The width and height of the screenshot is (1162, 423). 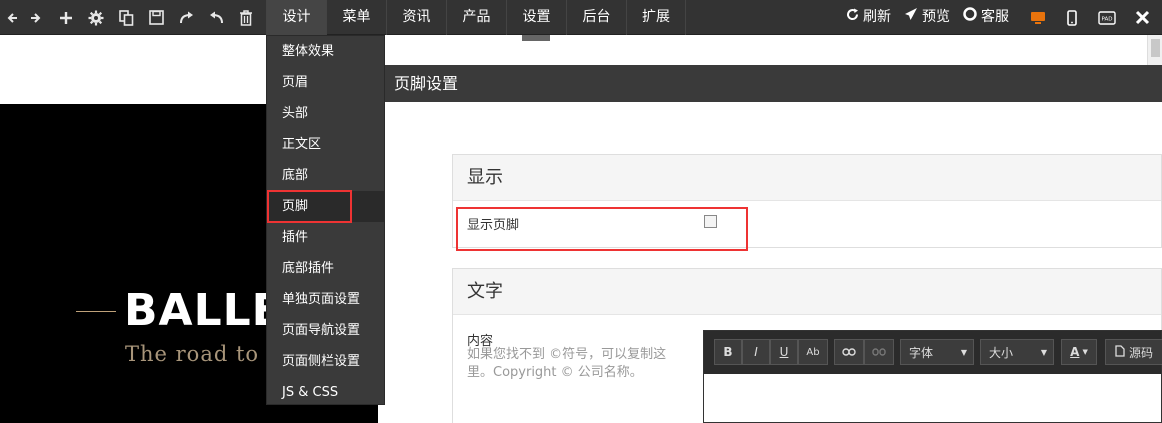 I want to click on mobile-icon, so click(x=1072, y=17).